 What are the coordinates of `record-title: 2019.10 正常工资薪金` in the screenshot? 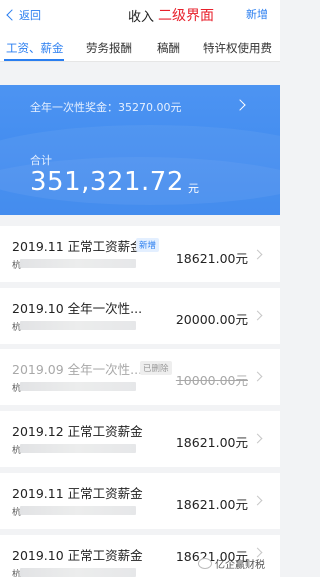 It's located at (77, 555).